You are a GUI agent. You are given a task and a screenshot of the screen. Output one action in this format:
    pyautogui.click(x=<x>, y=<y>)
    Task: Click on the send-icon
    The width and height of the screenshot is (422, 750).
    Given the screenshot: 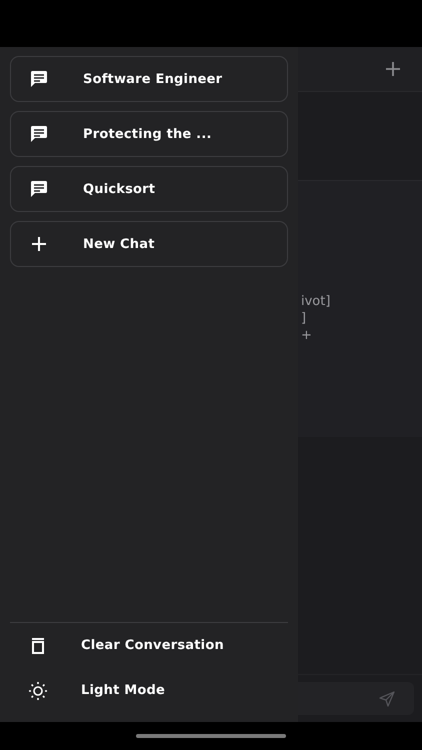 What is the action you would take?
    pyautogui.click(x=387, y=698)
    